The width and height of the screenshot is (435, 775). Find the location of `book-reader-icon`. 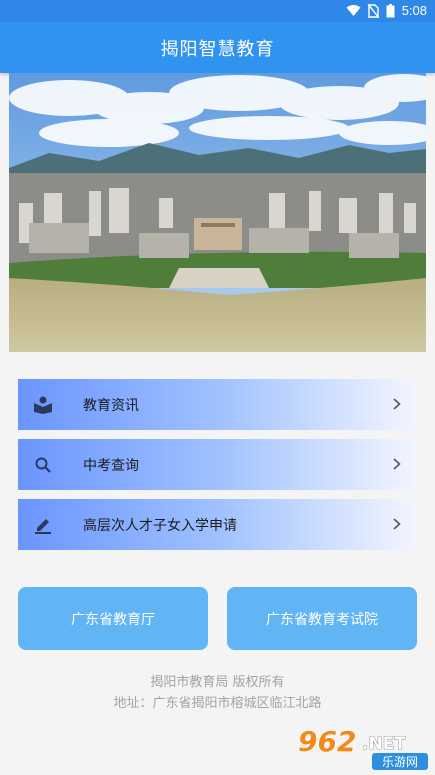

book-reader-icon is located at coordinates (43, 404).